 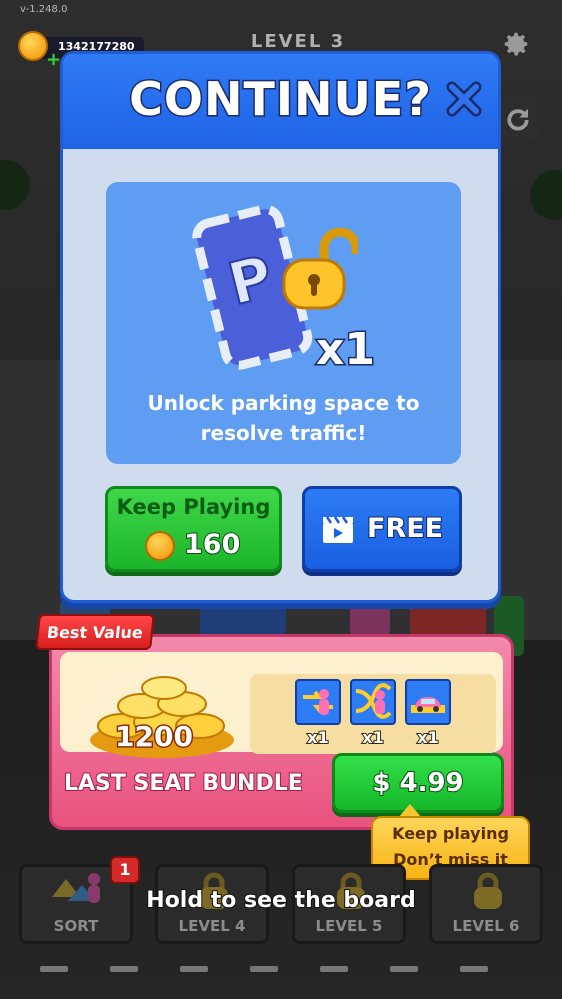 I want to click on sort-label: SORT, so click(x=76, y=926).